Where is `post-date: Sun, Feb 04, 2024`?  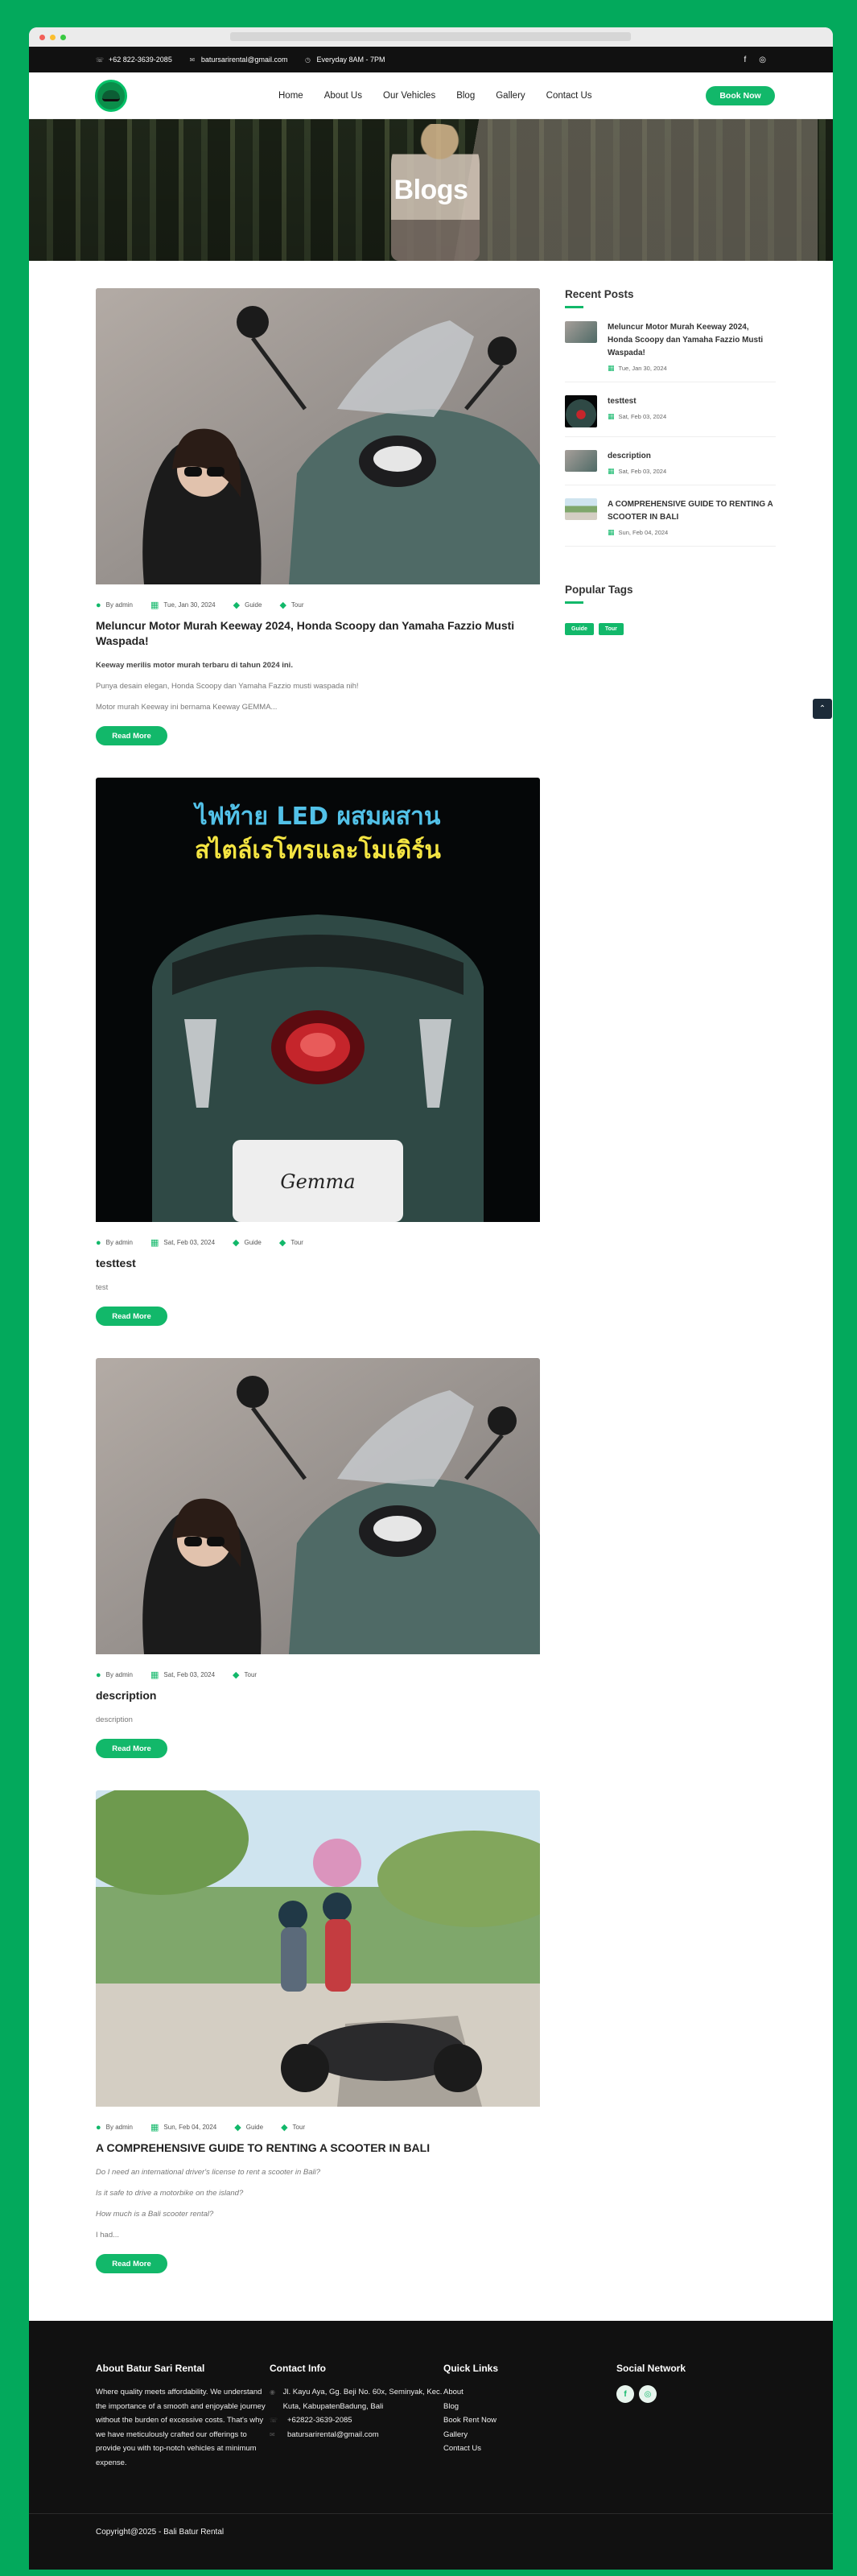 post-date: Sun, Feb 04, 2024 is located at coordinates (190, 2127).